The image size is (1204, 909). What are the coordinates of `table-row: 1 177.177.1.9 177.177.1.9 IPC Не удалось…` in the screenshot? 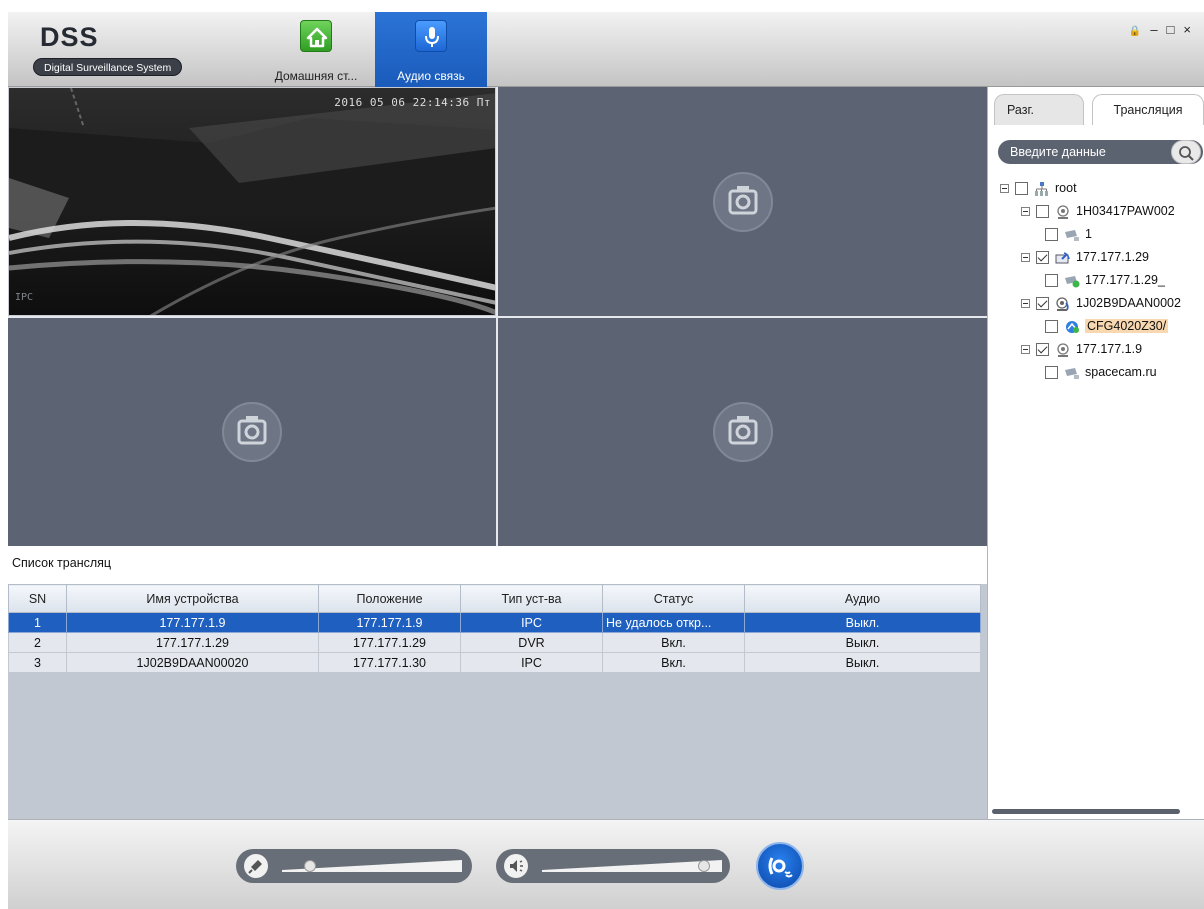 It's located at (494, 622).